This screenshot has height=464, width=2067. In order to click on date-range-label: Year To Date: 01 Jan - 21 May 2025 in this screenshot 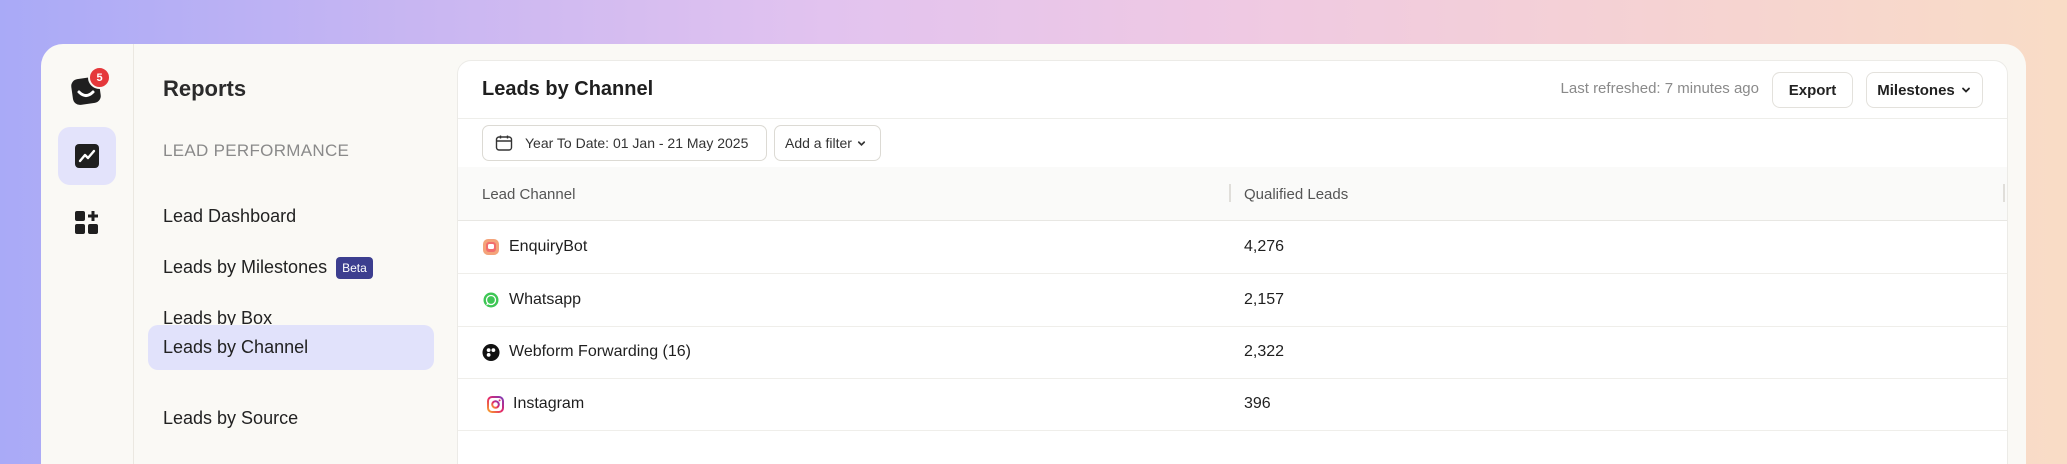, I will do `click(637, 143)`.